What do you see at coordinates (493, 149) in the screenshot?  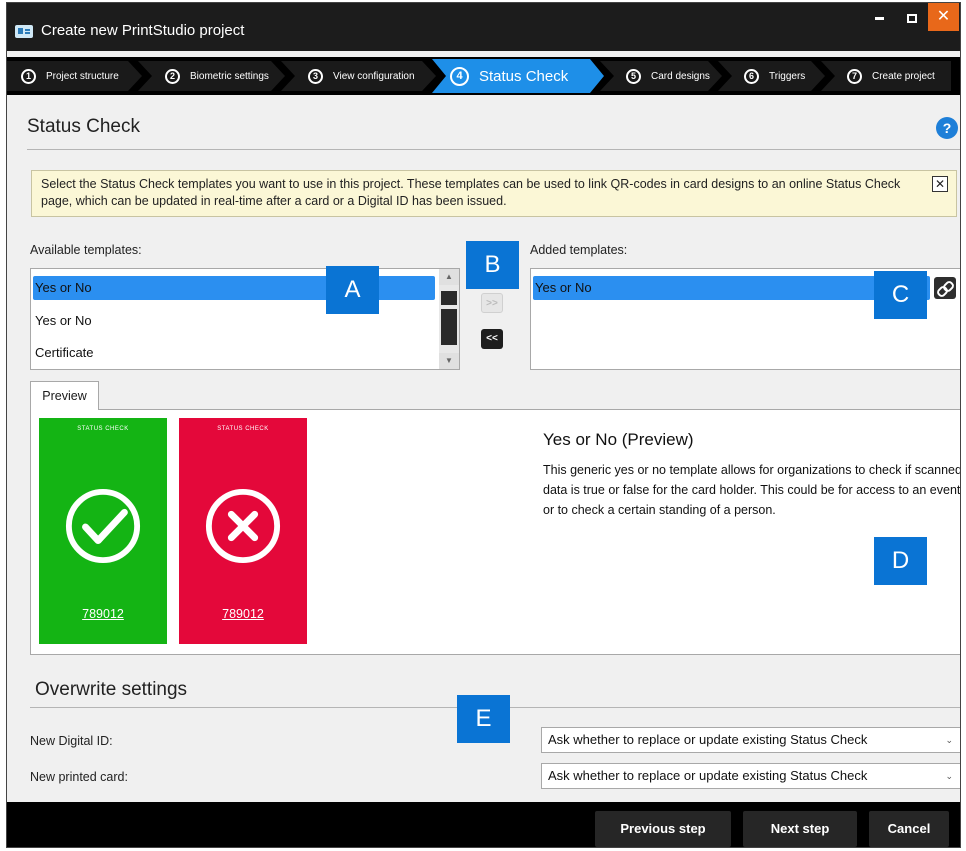 I see `divider` at bounding box center [493, 149].